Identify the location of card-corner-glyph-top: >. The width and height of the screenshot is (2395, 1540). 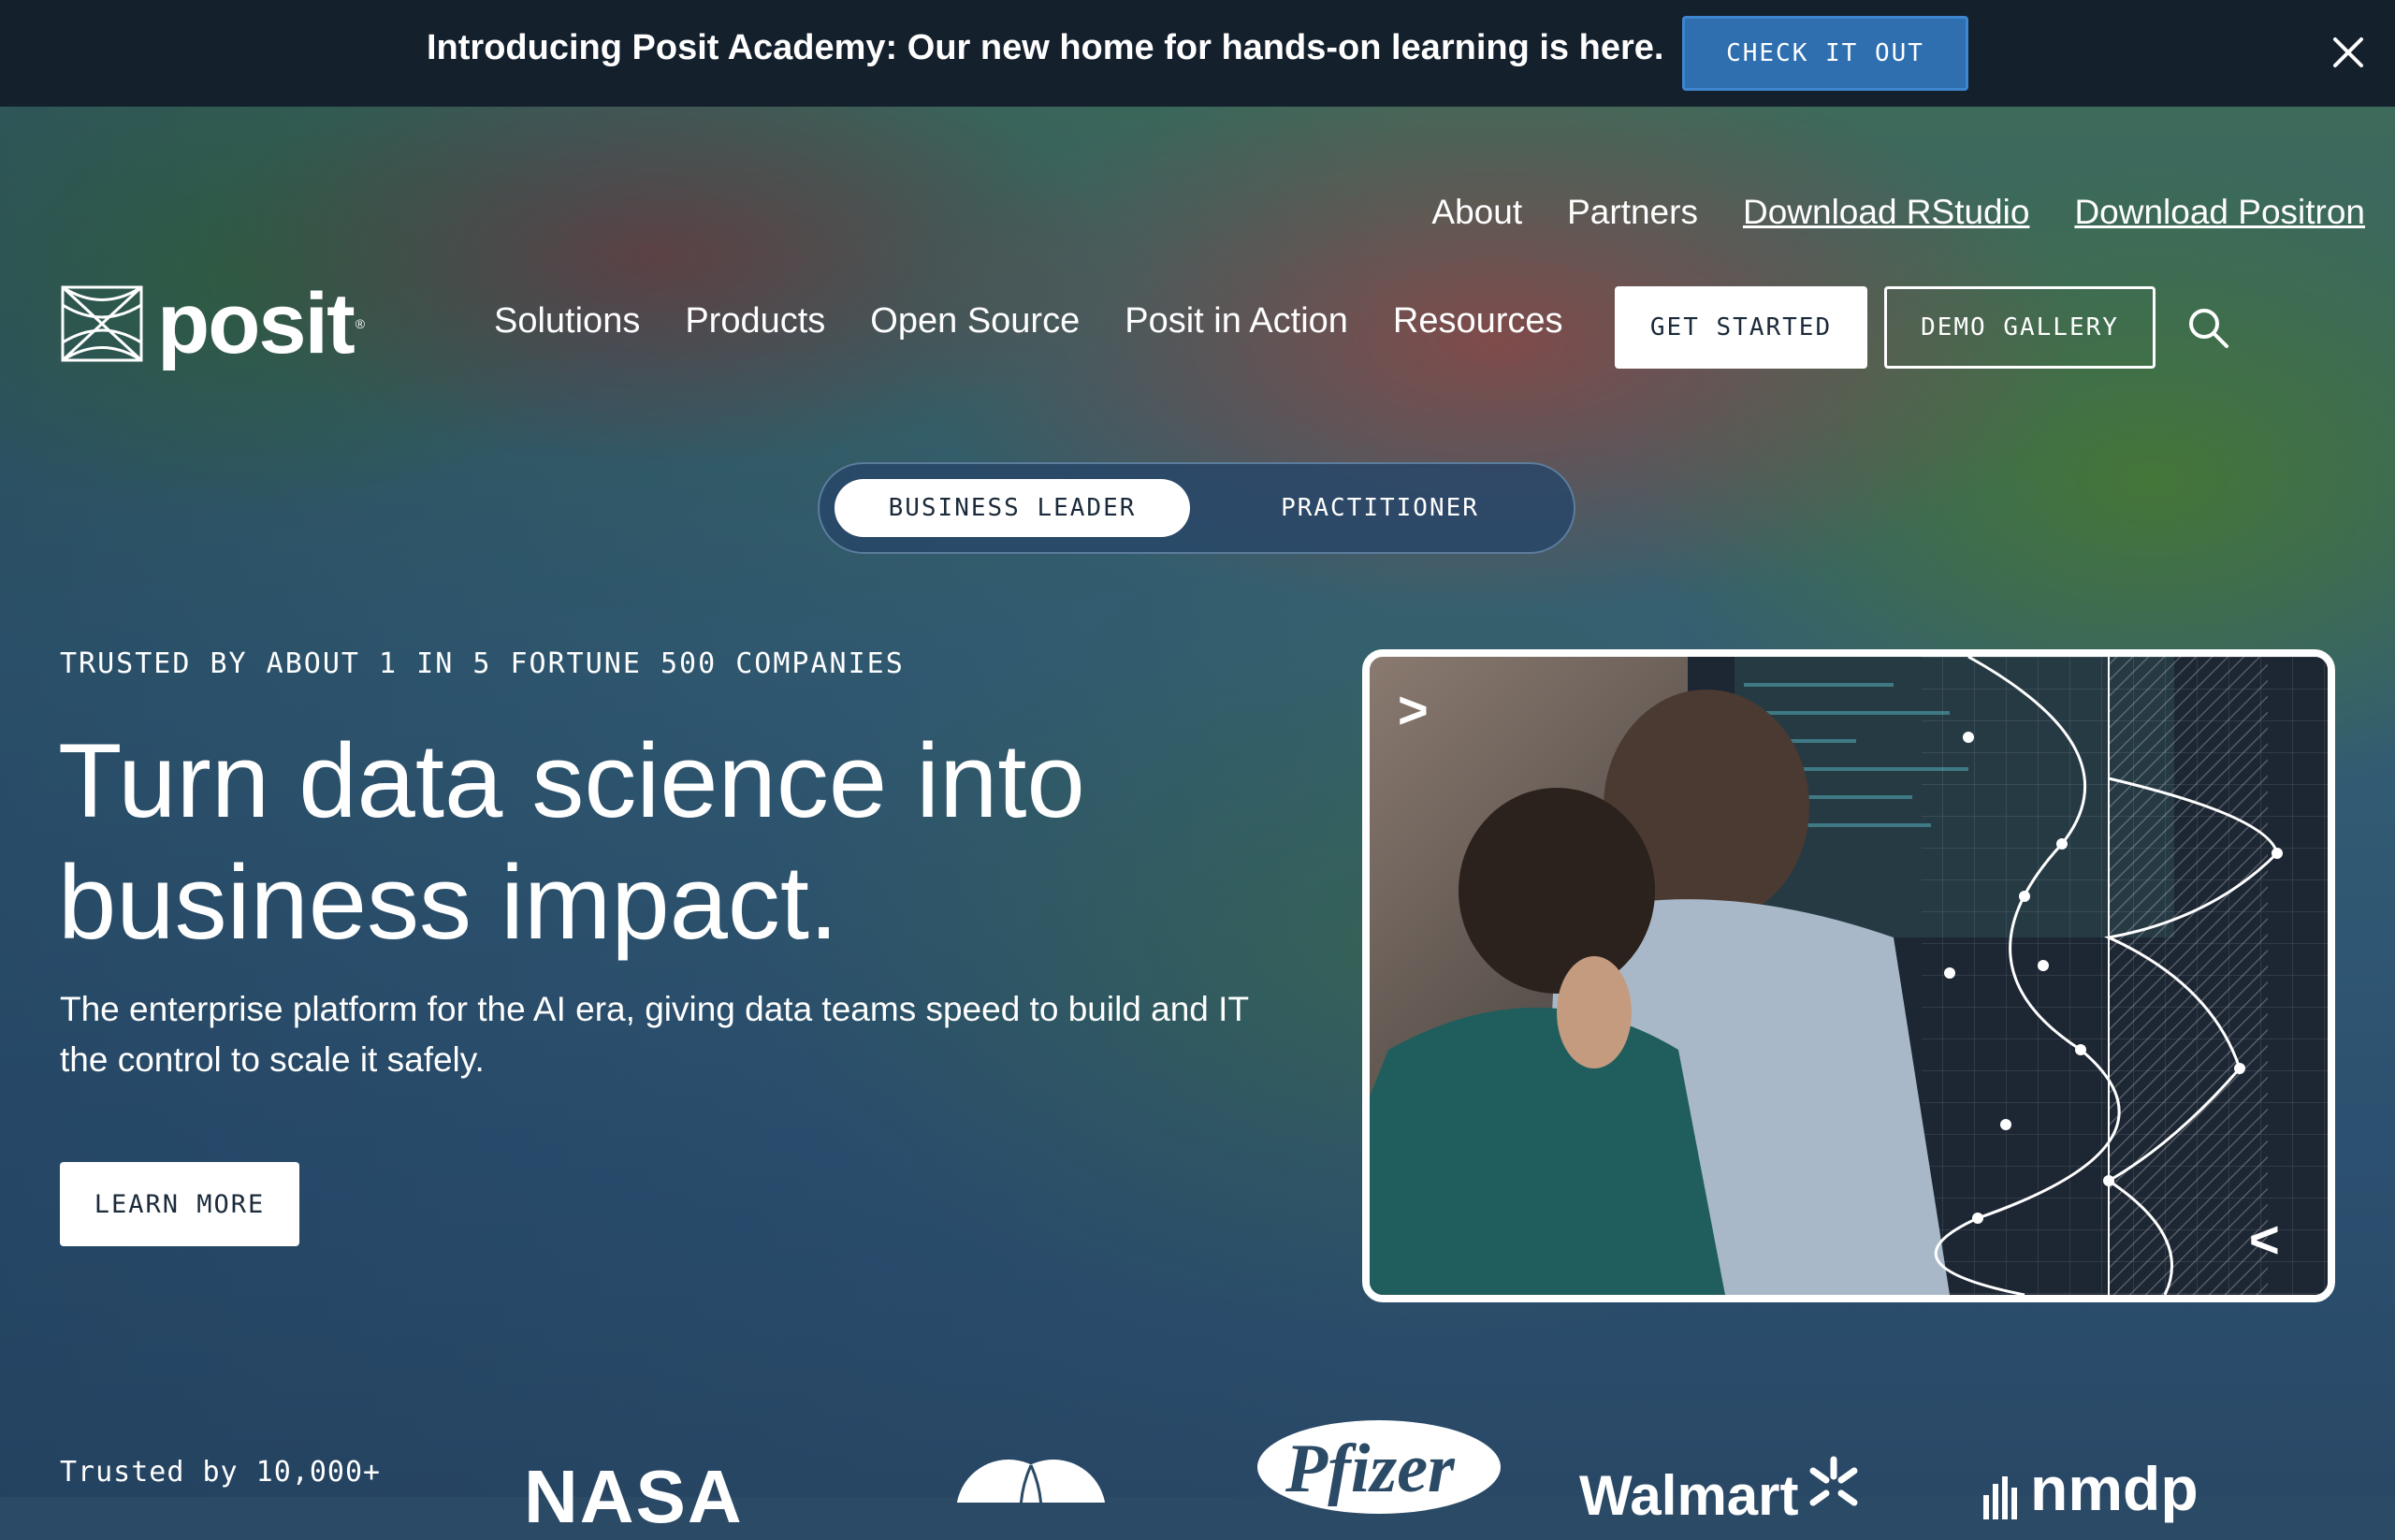
(1413, 709).